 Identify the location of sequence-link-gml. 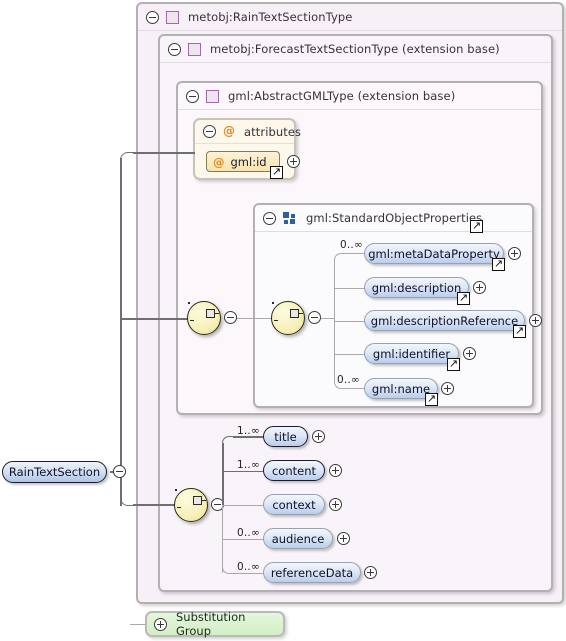
(254, 318).